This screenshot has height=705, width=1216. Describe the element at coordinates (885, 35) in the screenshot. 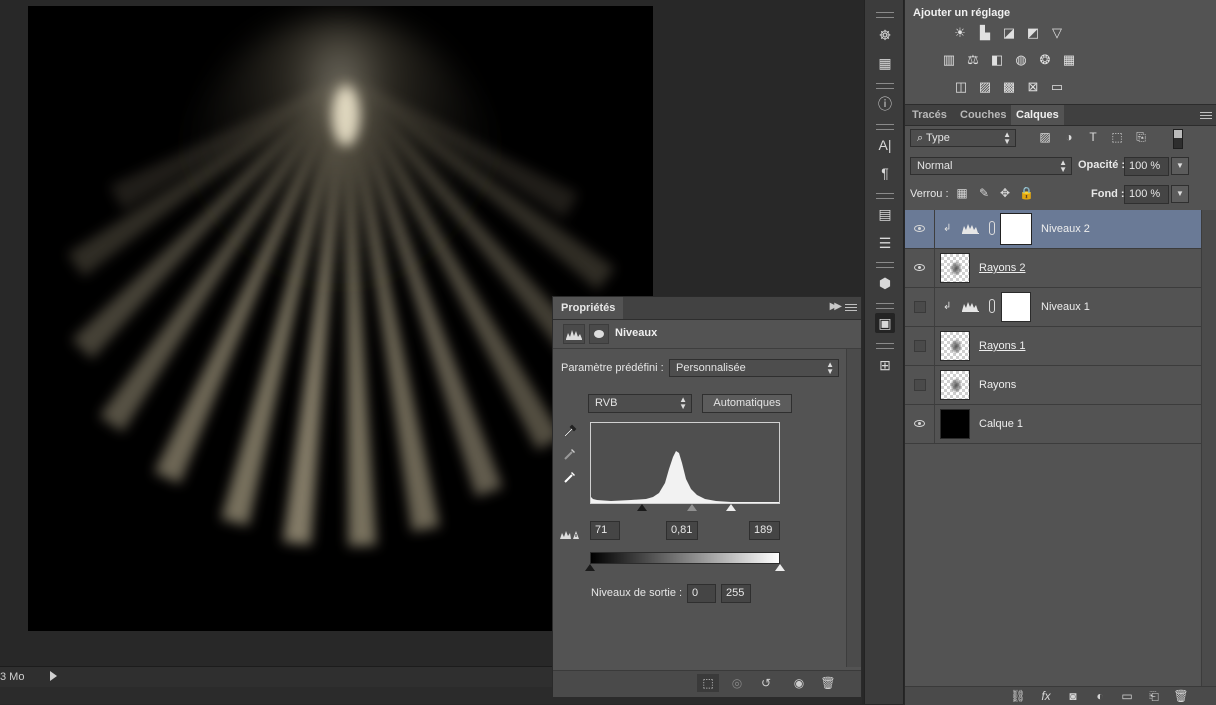

I see `navigator-icon: ☸` at that location.